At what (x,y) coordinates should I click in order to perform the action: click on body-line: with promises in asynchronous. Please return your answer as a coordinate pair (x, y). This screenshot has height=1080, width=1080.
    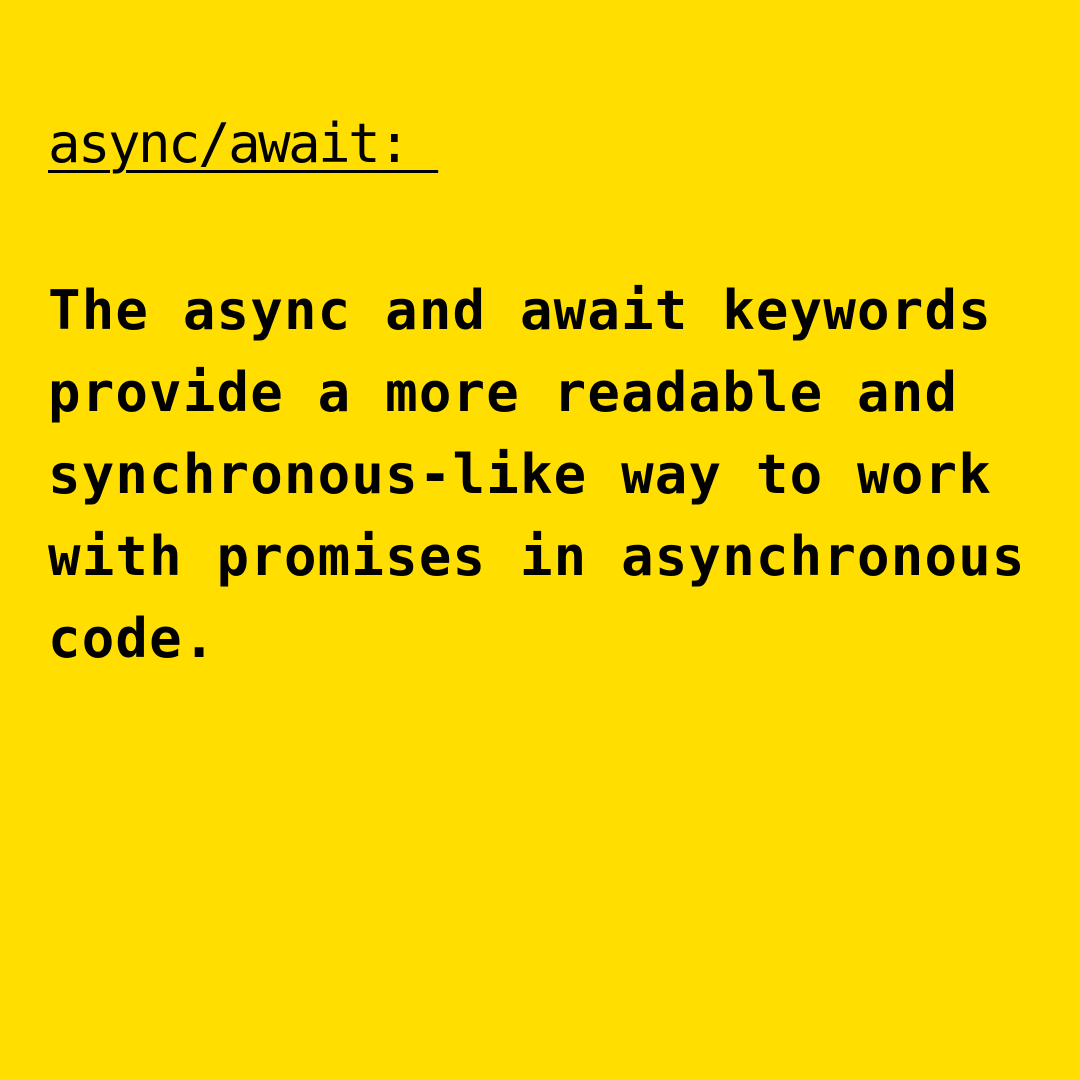
    Looking at the image, I should click on (537, 556).